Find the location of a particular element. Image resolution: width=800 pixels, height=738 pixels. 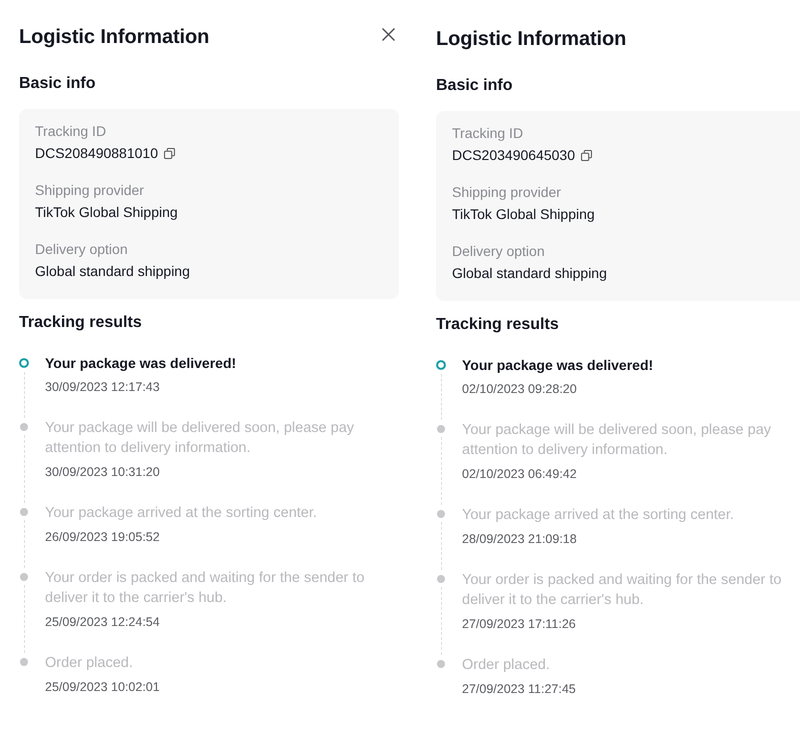

event-time: 02/10/2023 06:49:42 is located at coordinates (520, 474).